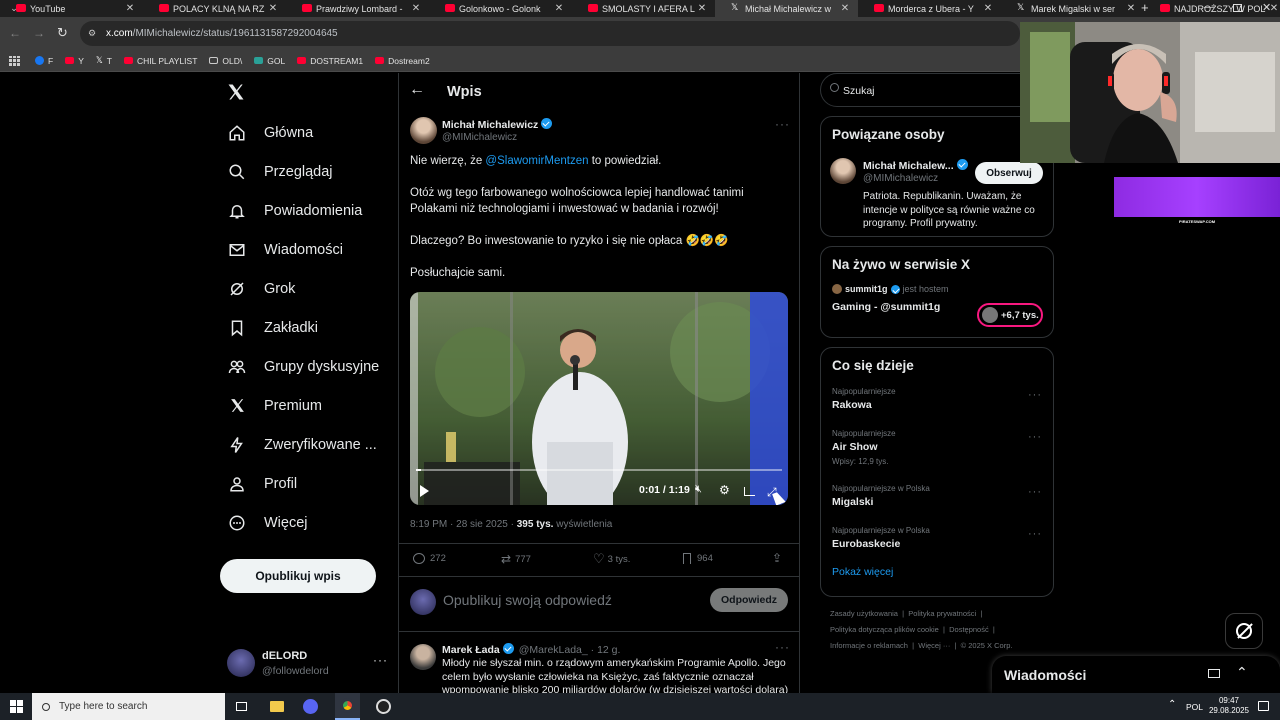 Image resolution: width=1280 pixels, height=720 pixels. What do you see at coordinates (937, 572) in the screenshot?
I see `show-more-link: Pokaż więcej` at bounding box center [937, 572].